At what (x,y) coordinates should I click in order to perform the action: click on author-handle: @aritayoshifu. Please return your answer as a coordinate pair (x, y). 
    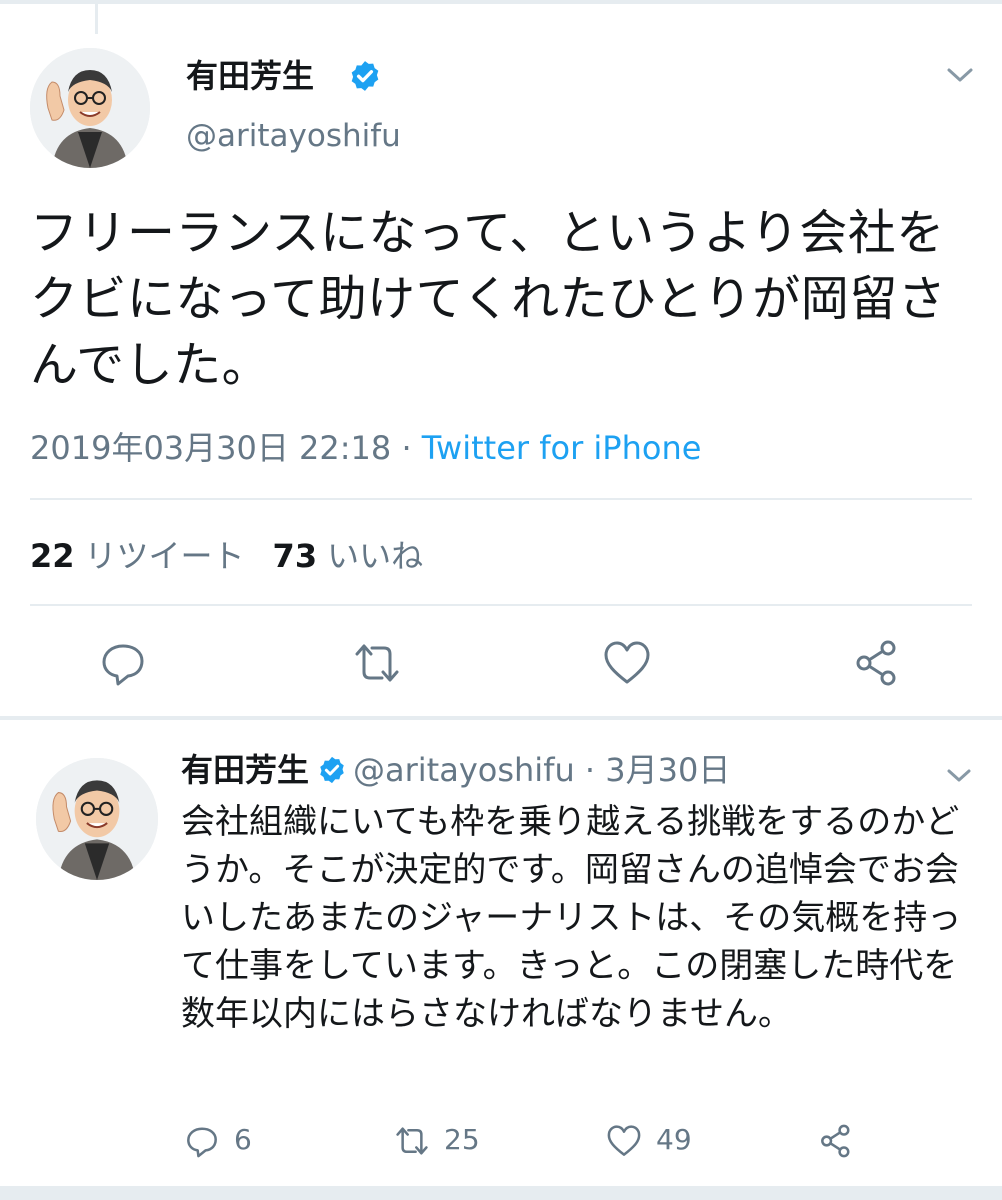
    Looking at the image, I should click on (293, 136).